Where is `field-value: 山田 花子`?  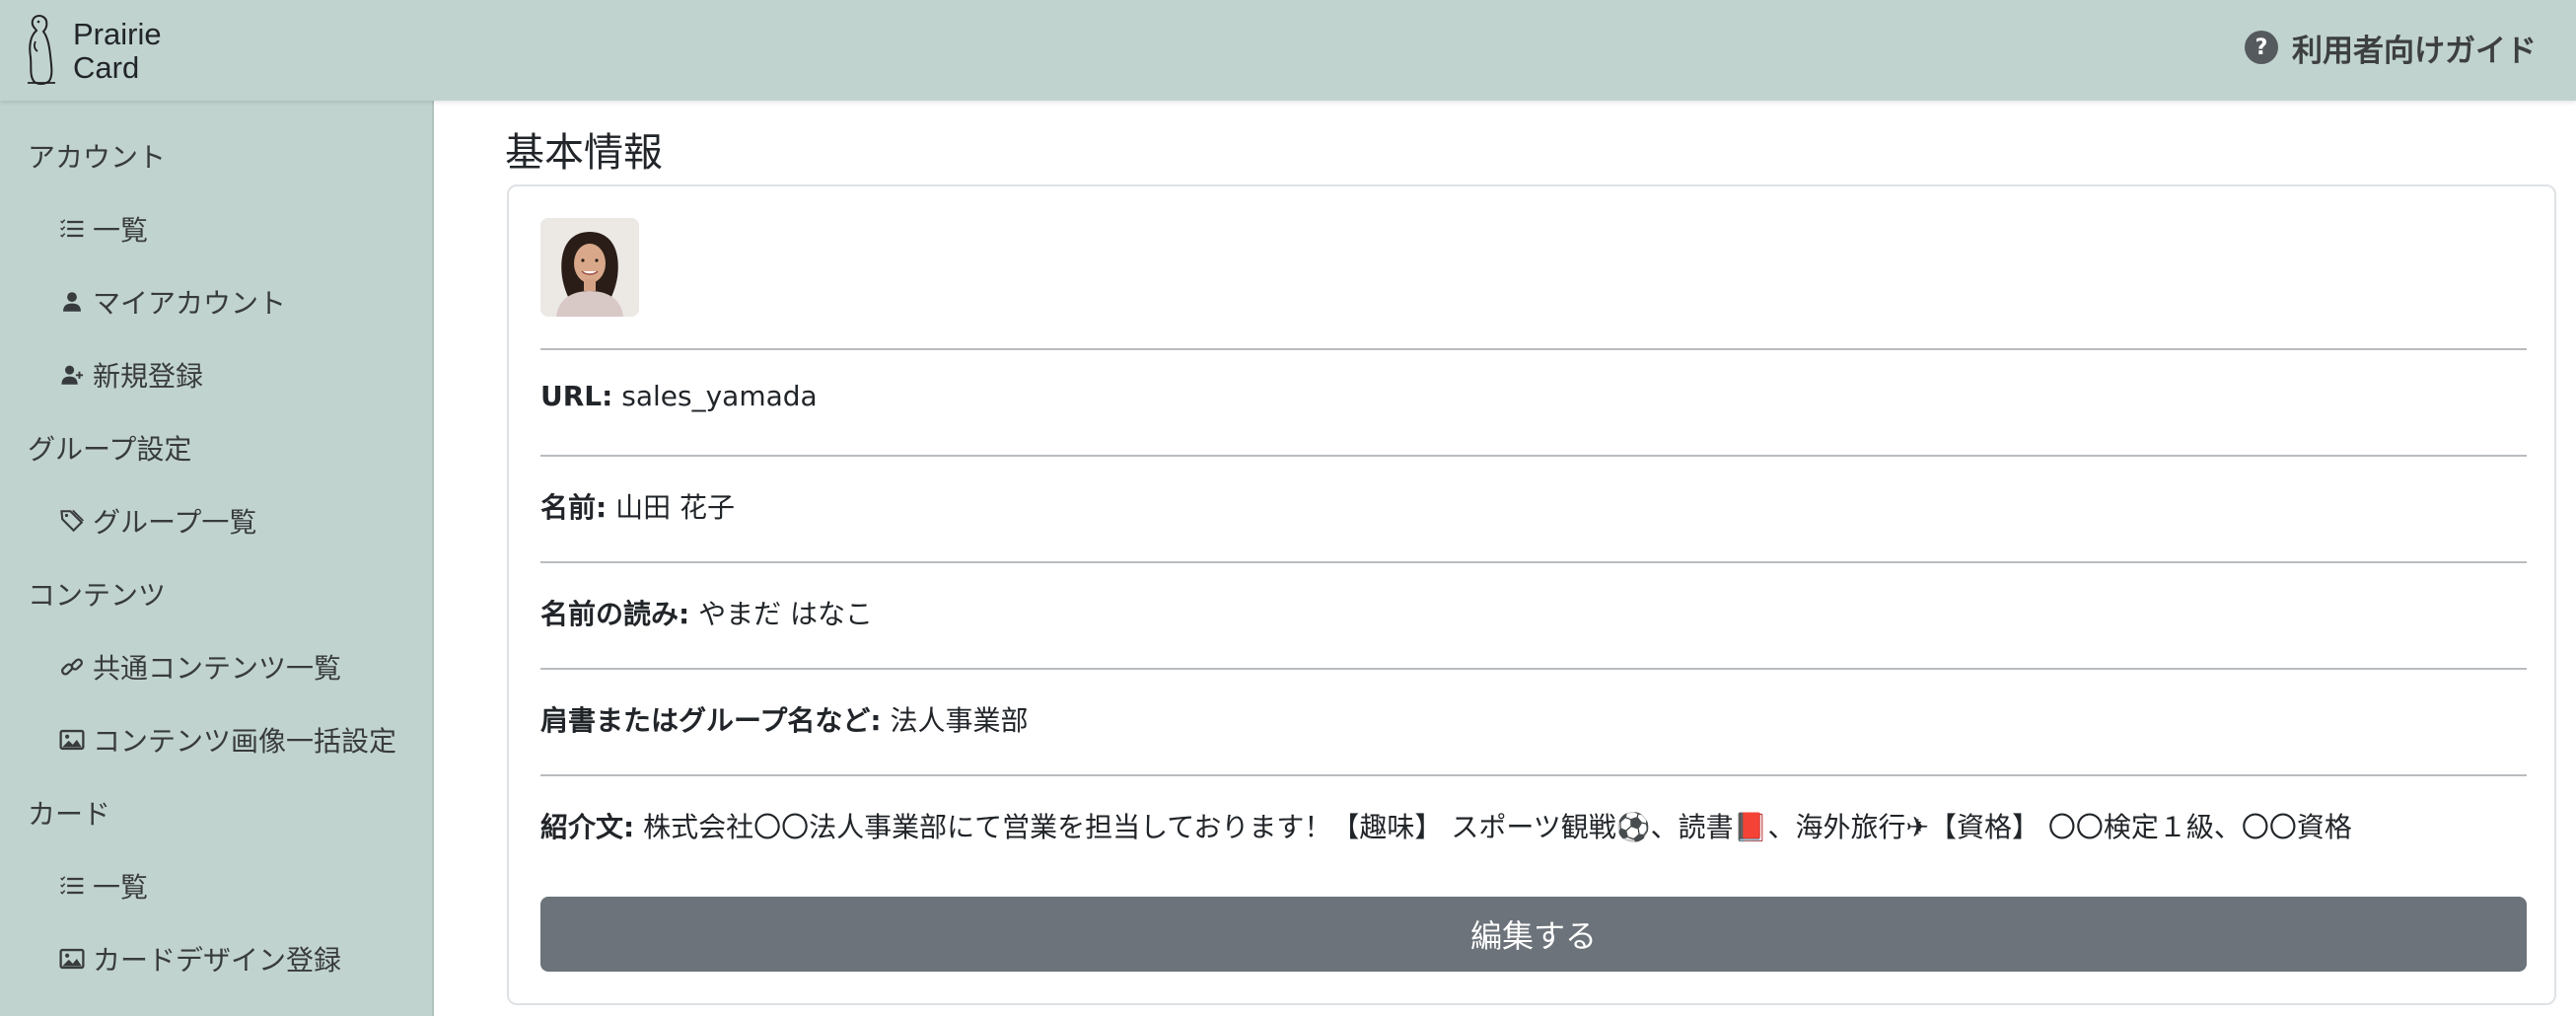 field-value: 山田 花子 is located at coordinates (675, 507).